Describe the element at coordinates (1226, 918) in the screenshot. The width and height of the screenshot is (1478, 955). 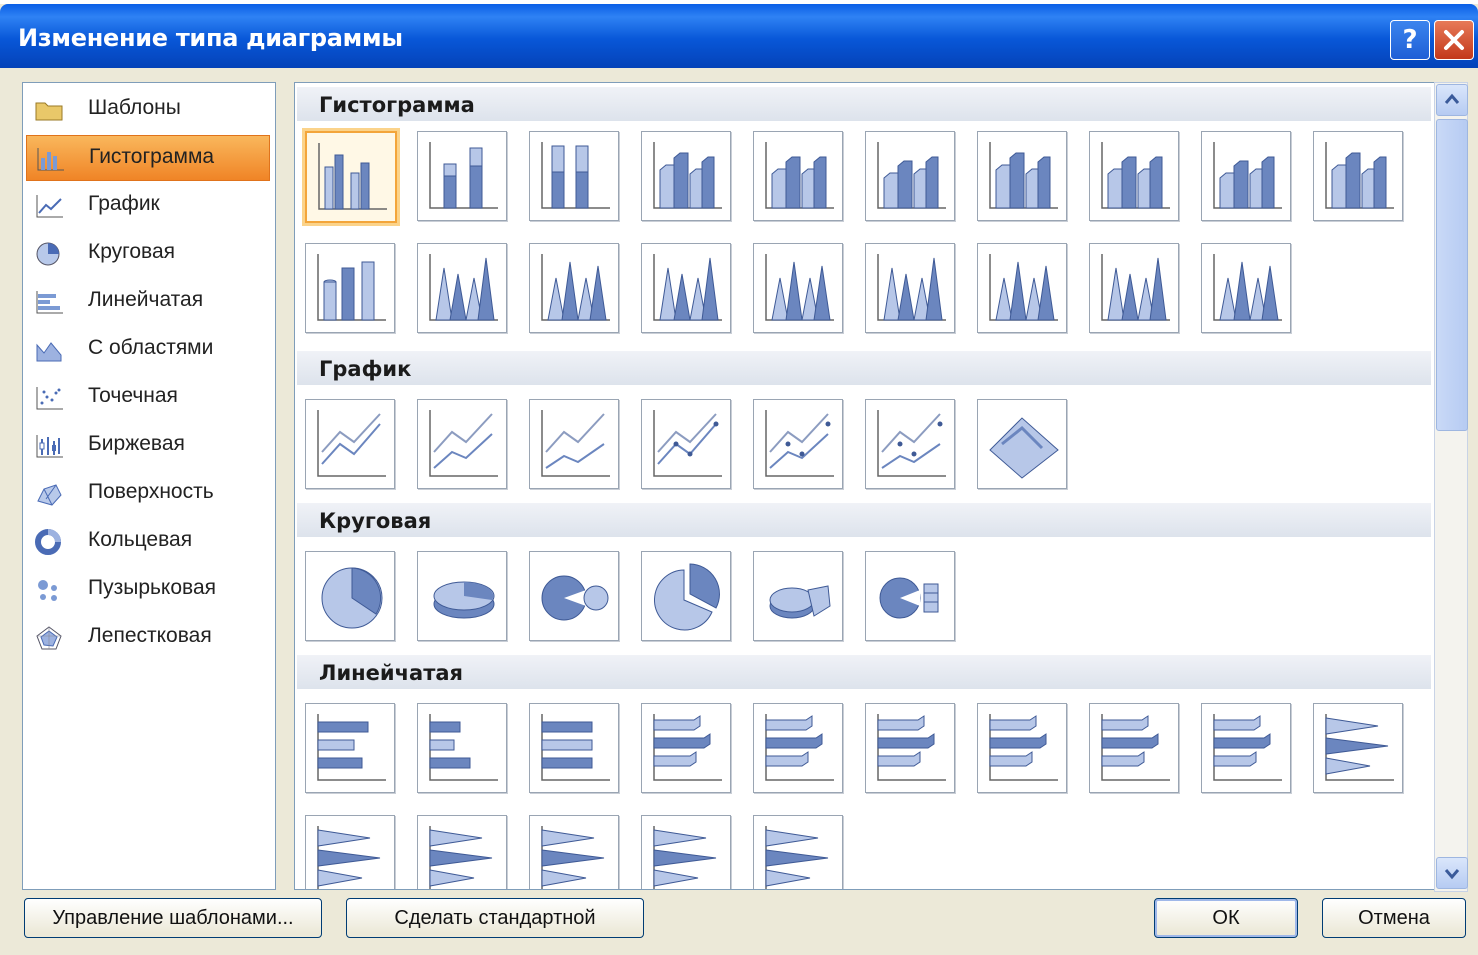
I see `ok-button: ОК` at that location.